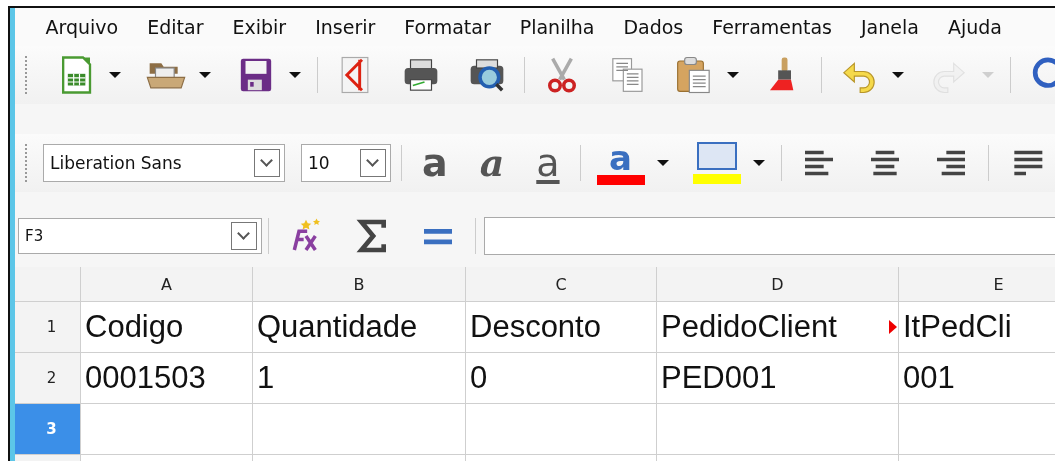  What do you see at coordinates (561, 378) in the screenshot?
I see `table-cell: 0` at bounding box center [561, 378].